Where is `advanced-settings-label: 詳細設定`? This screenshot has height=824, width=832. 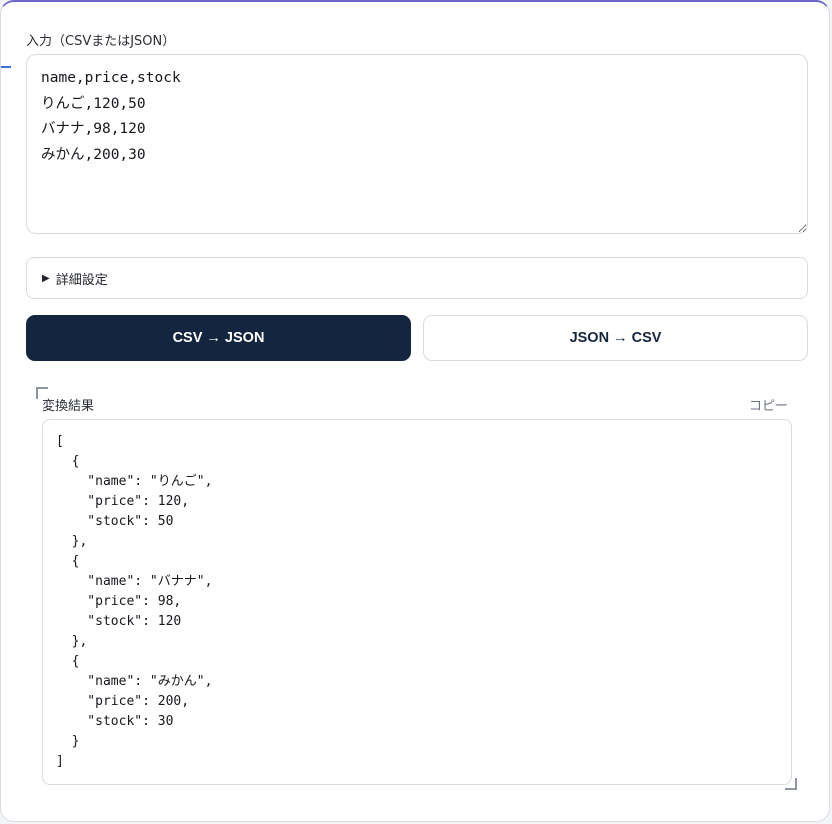
advanced-settings-label: 詳細設定 is located at coordinates (81, 280).